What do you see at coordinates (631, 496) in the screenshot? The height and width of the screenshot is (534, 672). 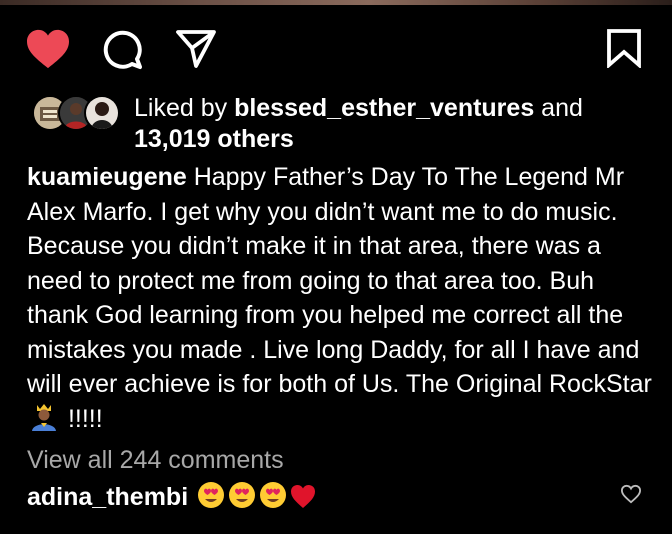 I see `heart-outline-icon` at bounding box center [631, 496].